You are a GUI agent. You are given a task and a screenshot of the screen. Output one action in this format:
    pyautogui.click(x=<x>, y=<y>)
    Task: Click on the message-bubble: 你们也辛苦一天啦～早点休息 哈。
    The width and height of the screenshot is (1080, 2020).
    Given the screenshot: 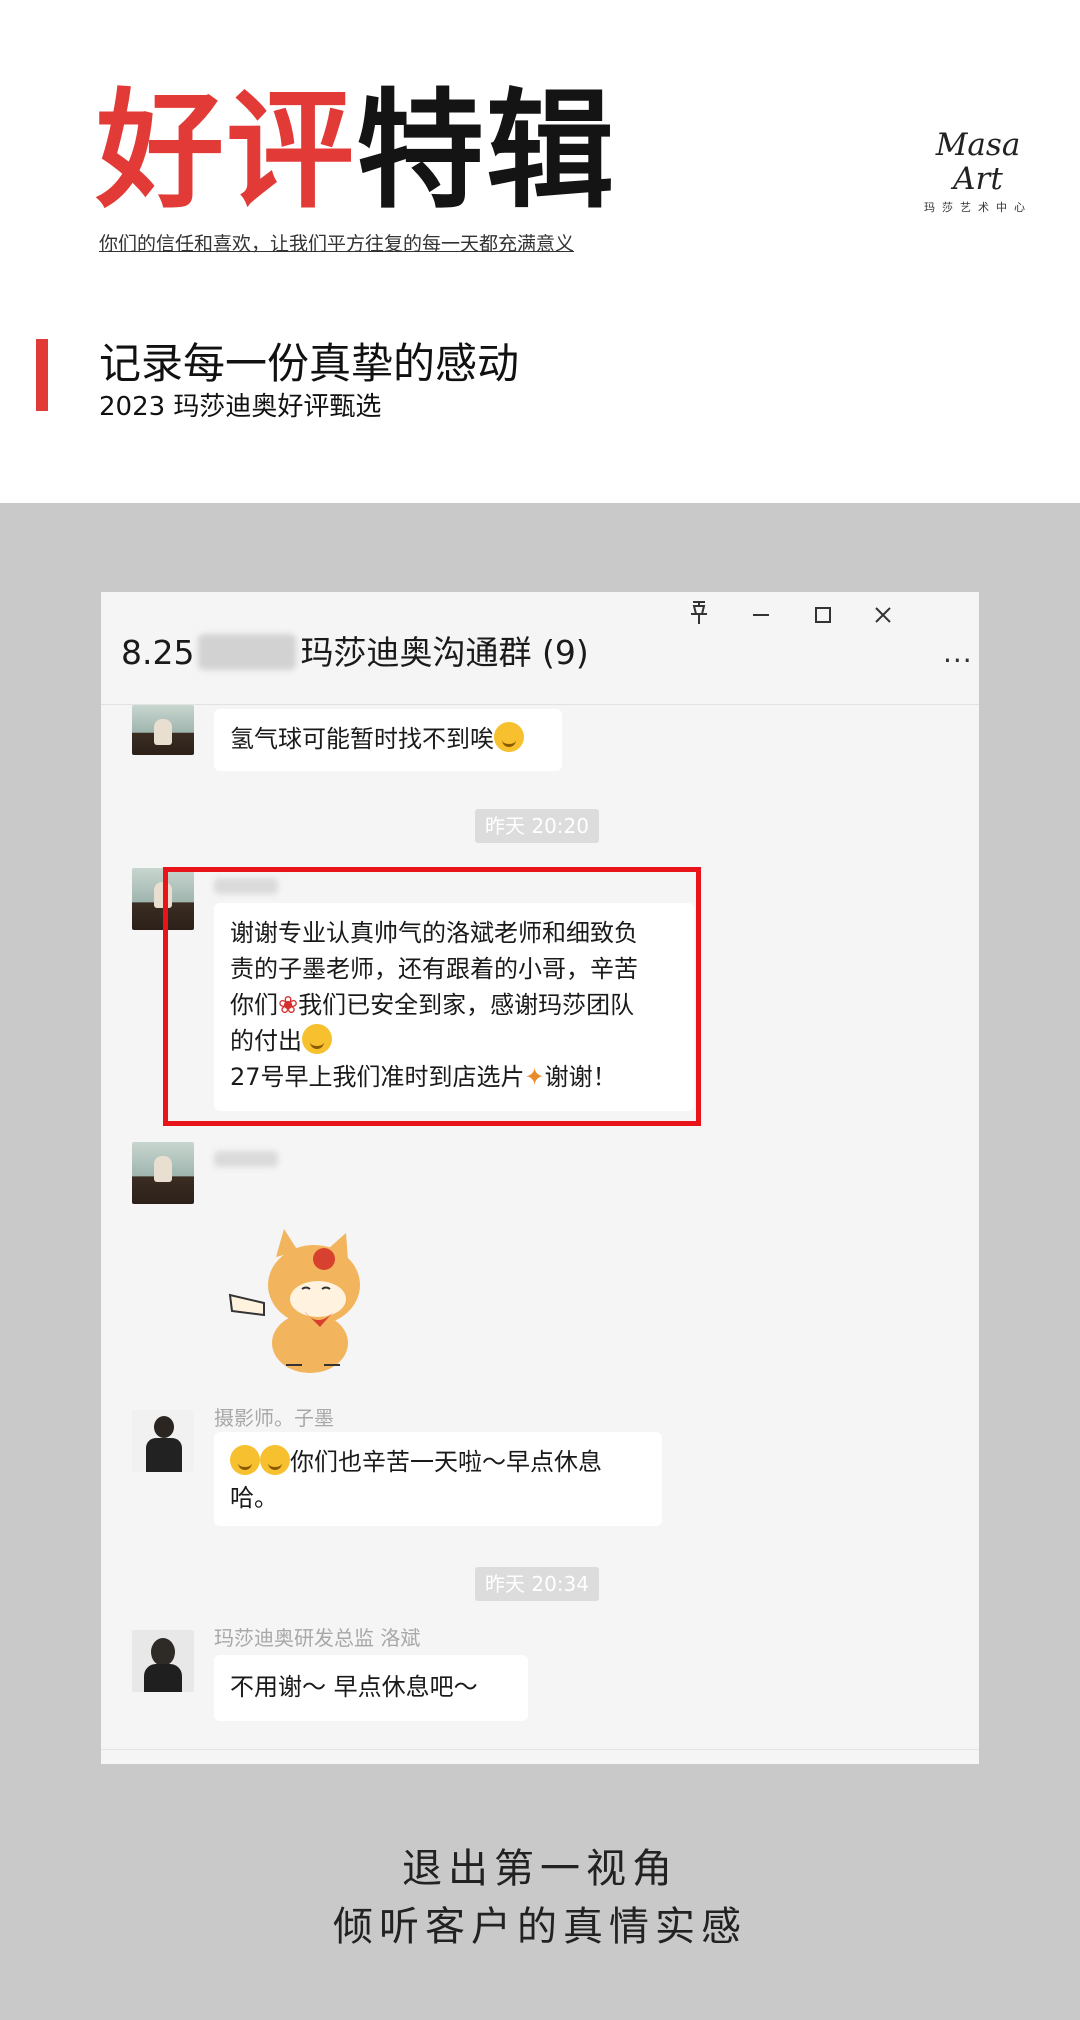 What is the action you would take?
    pyautogui.click(x=438, y=1479)
    